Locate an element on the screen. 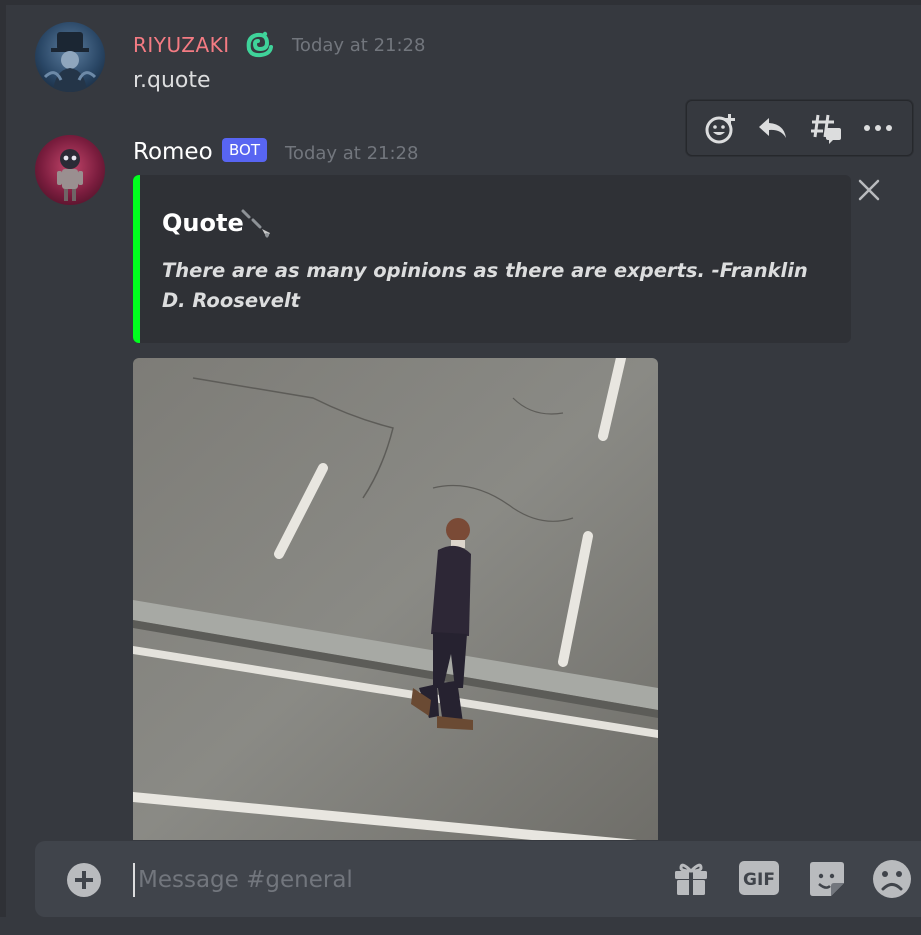 The image size is (921, 935). gif-label: GIF is located at coordinates (759, 880).